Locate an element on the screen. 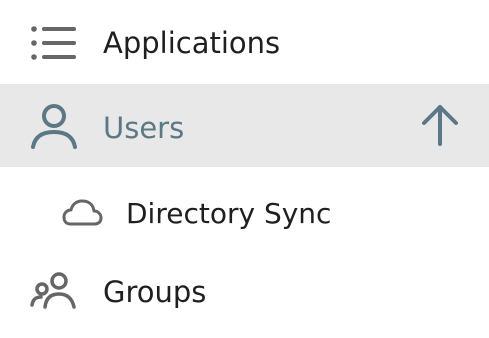 The image size is (489, 338). sidebar-item-label-directory-sync: Directory Sync is located at coordinates (229, 213).